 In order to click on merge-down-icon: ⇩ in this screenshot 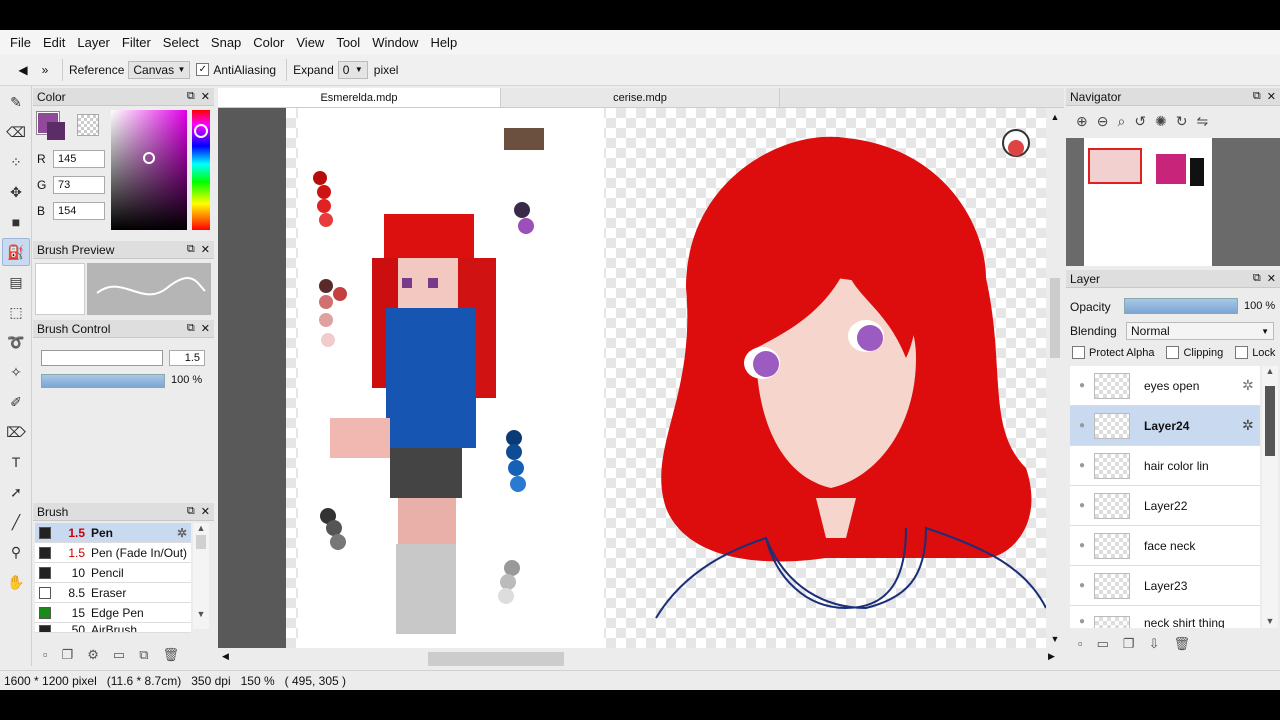, I will do `click(1154, 644)`.